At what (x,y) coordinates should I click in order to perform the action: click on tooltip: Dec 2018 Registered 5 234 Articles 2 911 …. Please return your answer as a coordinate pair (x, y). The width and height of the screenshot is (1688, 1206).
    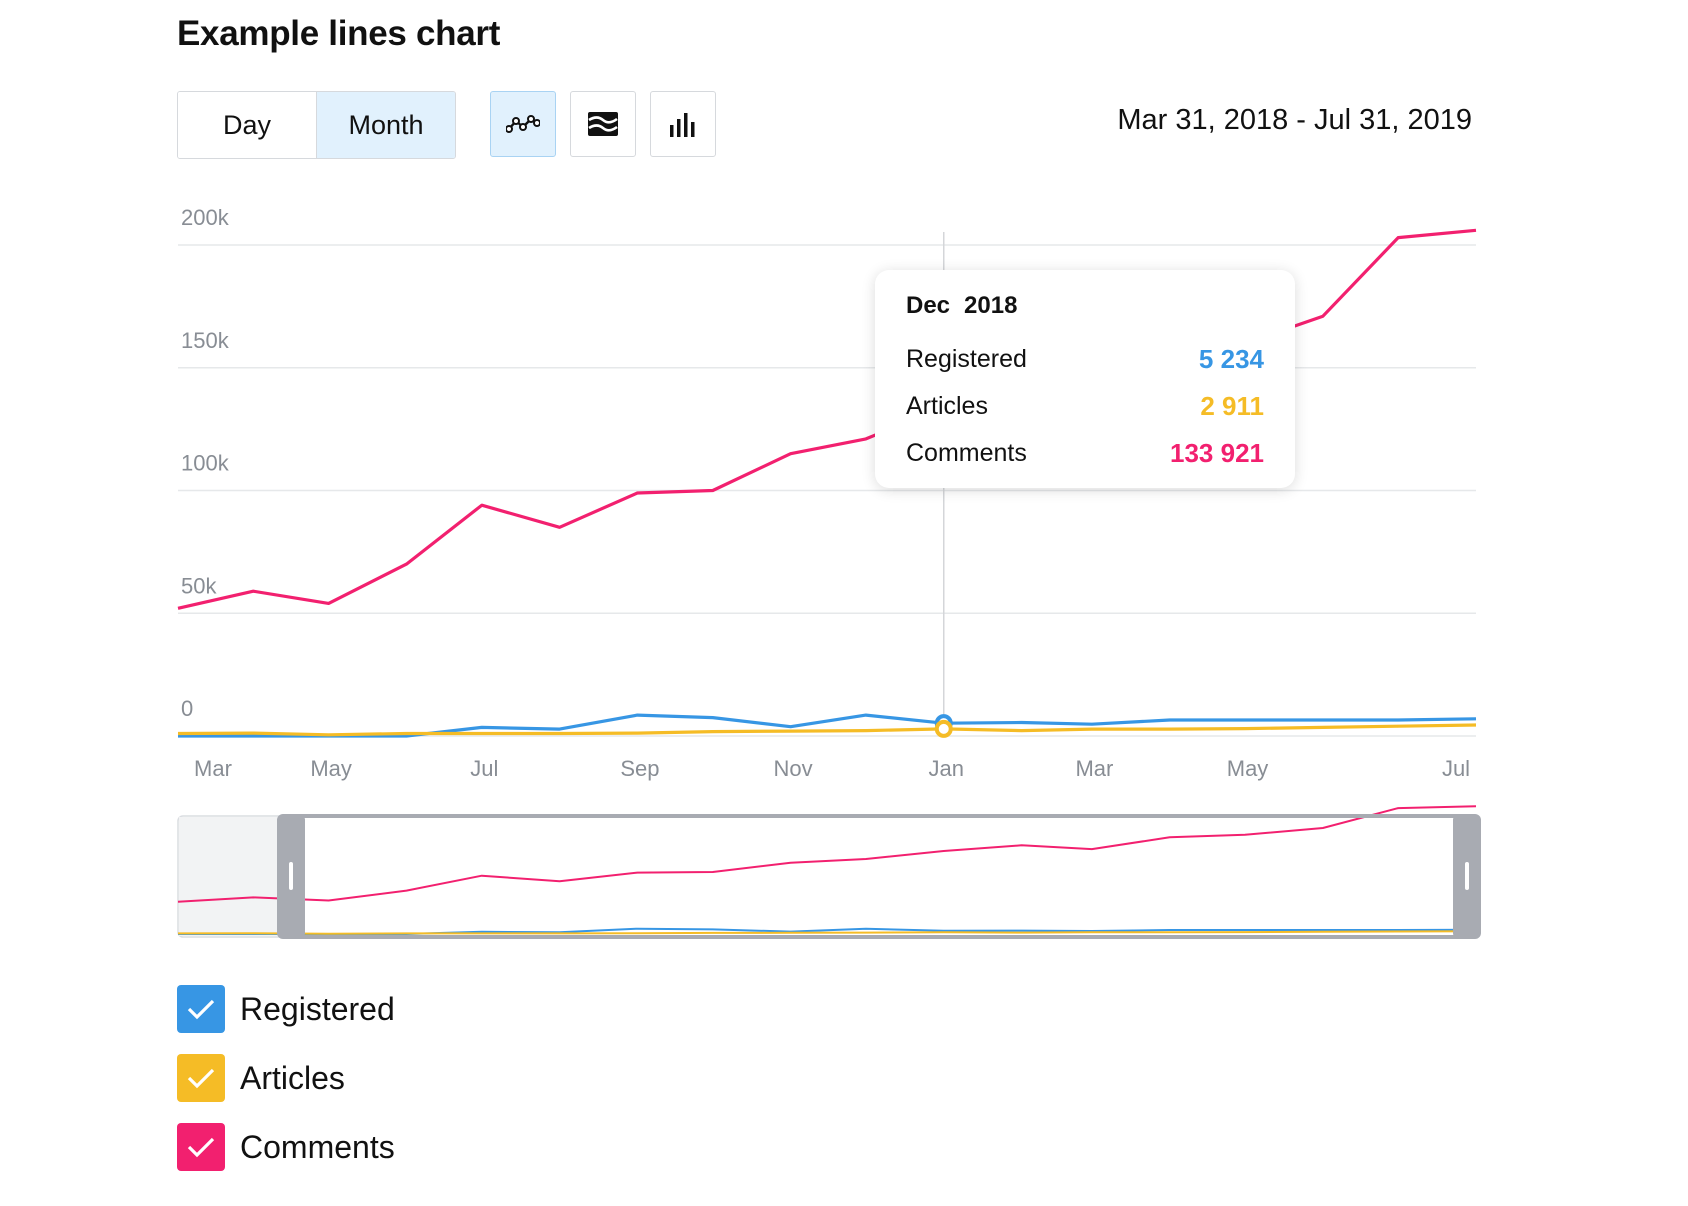
    Looking at the image, I should click on (1085, 379).